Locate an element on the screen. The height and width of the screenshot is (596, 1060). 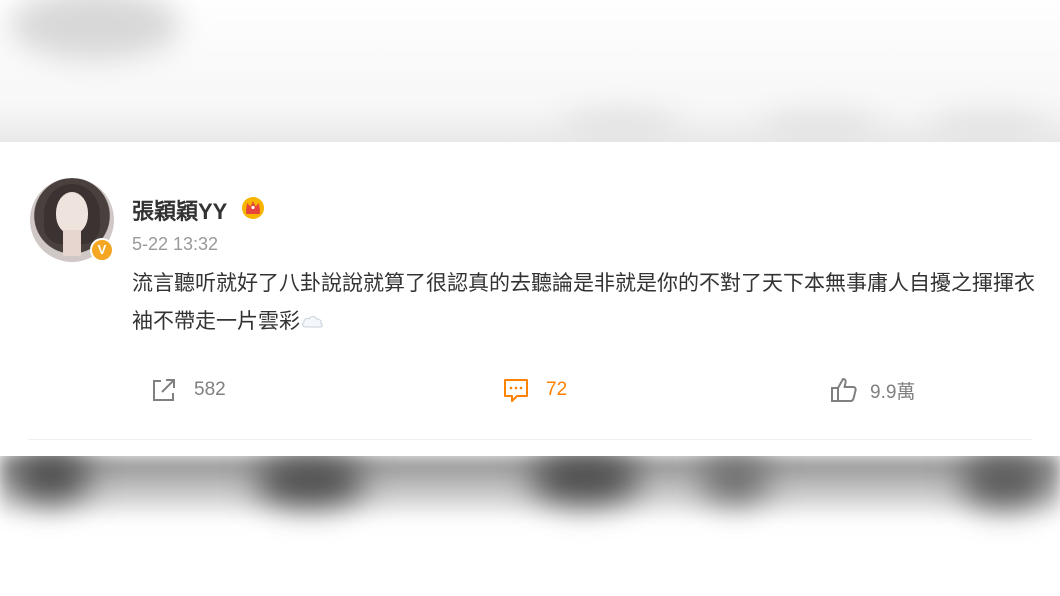
comment-icon is located at coordinates (516, 390).